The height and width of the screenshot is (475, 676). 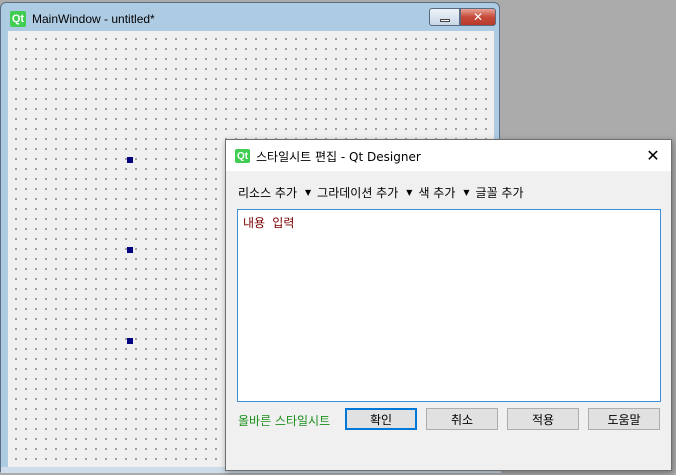 What do you see at coordinates (543, 419) in the screenshot?
I see `apply-button: 적용` at bounding box center [543, 419].